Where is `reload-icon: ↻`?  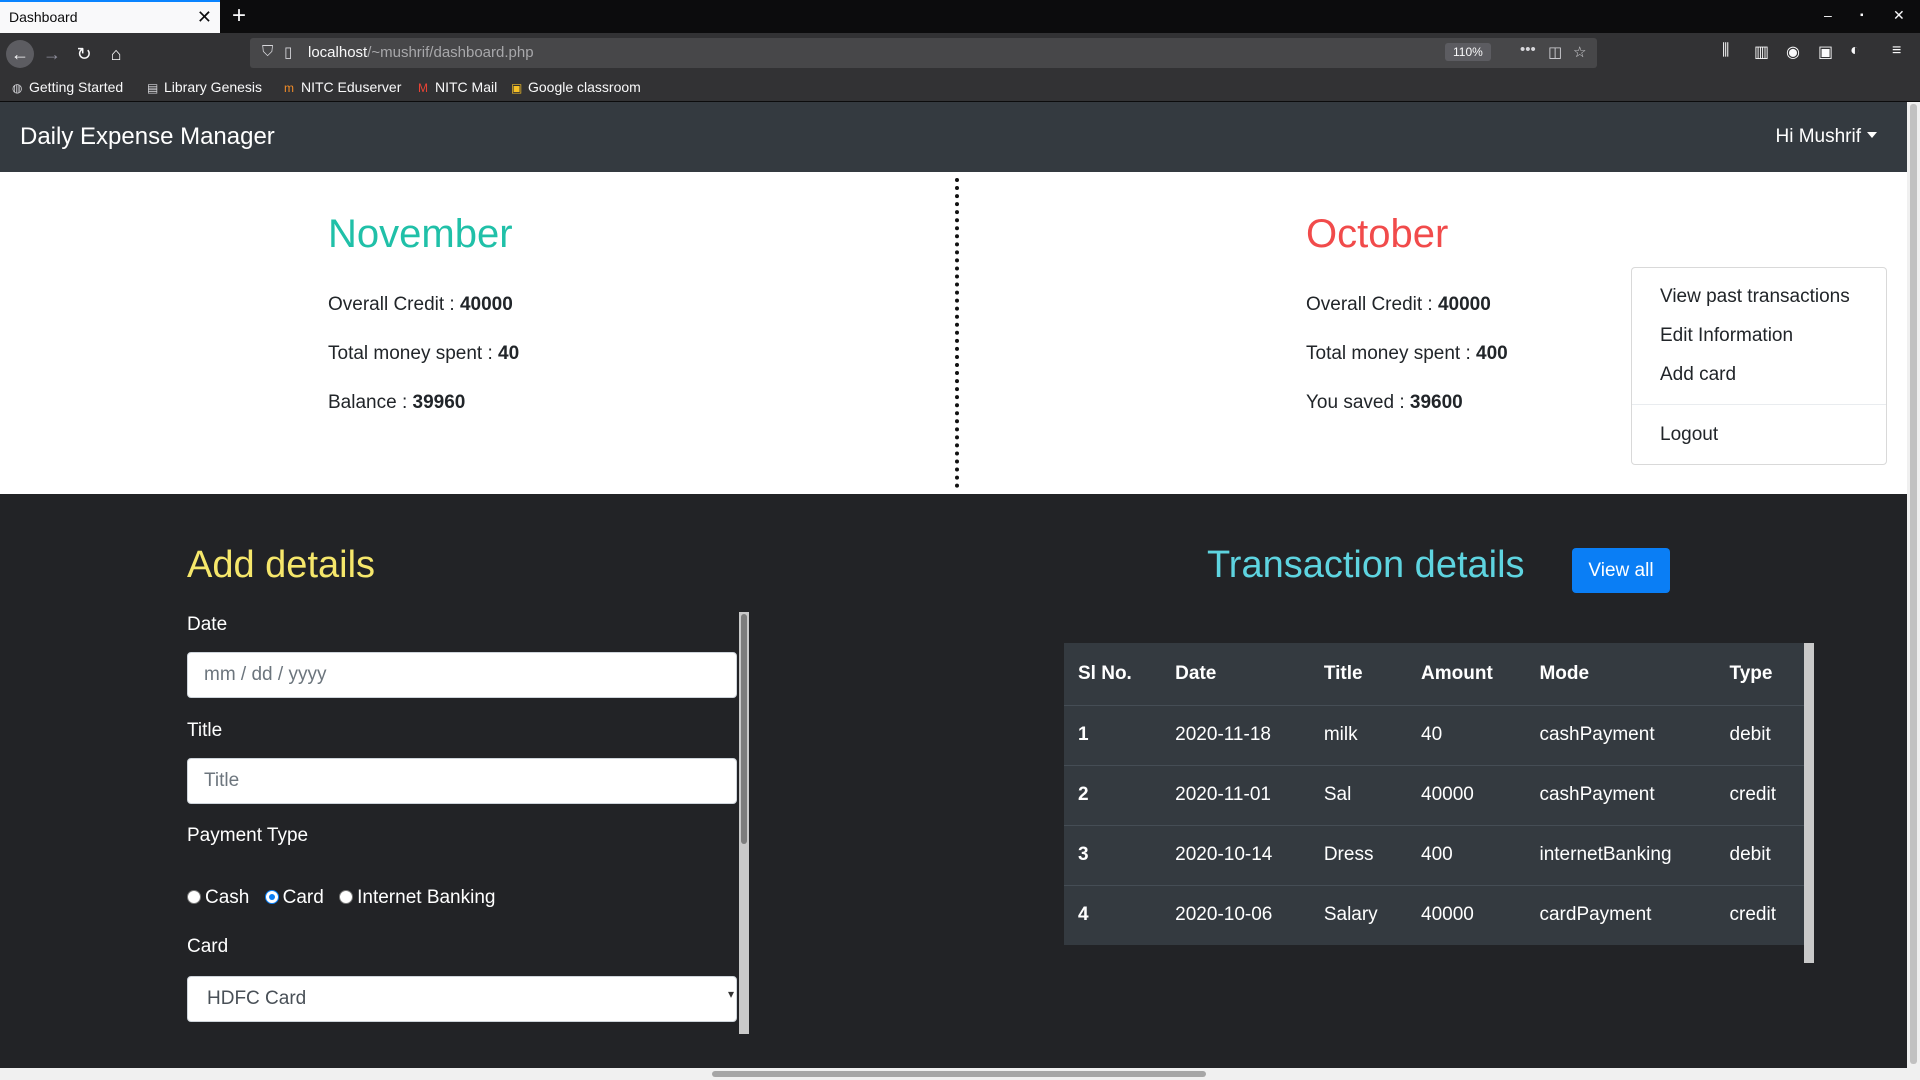 reload-icon: ↻ is located at coordinates (84, 54).